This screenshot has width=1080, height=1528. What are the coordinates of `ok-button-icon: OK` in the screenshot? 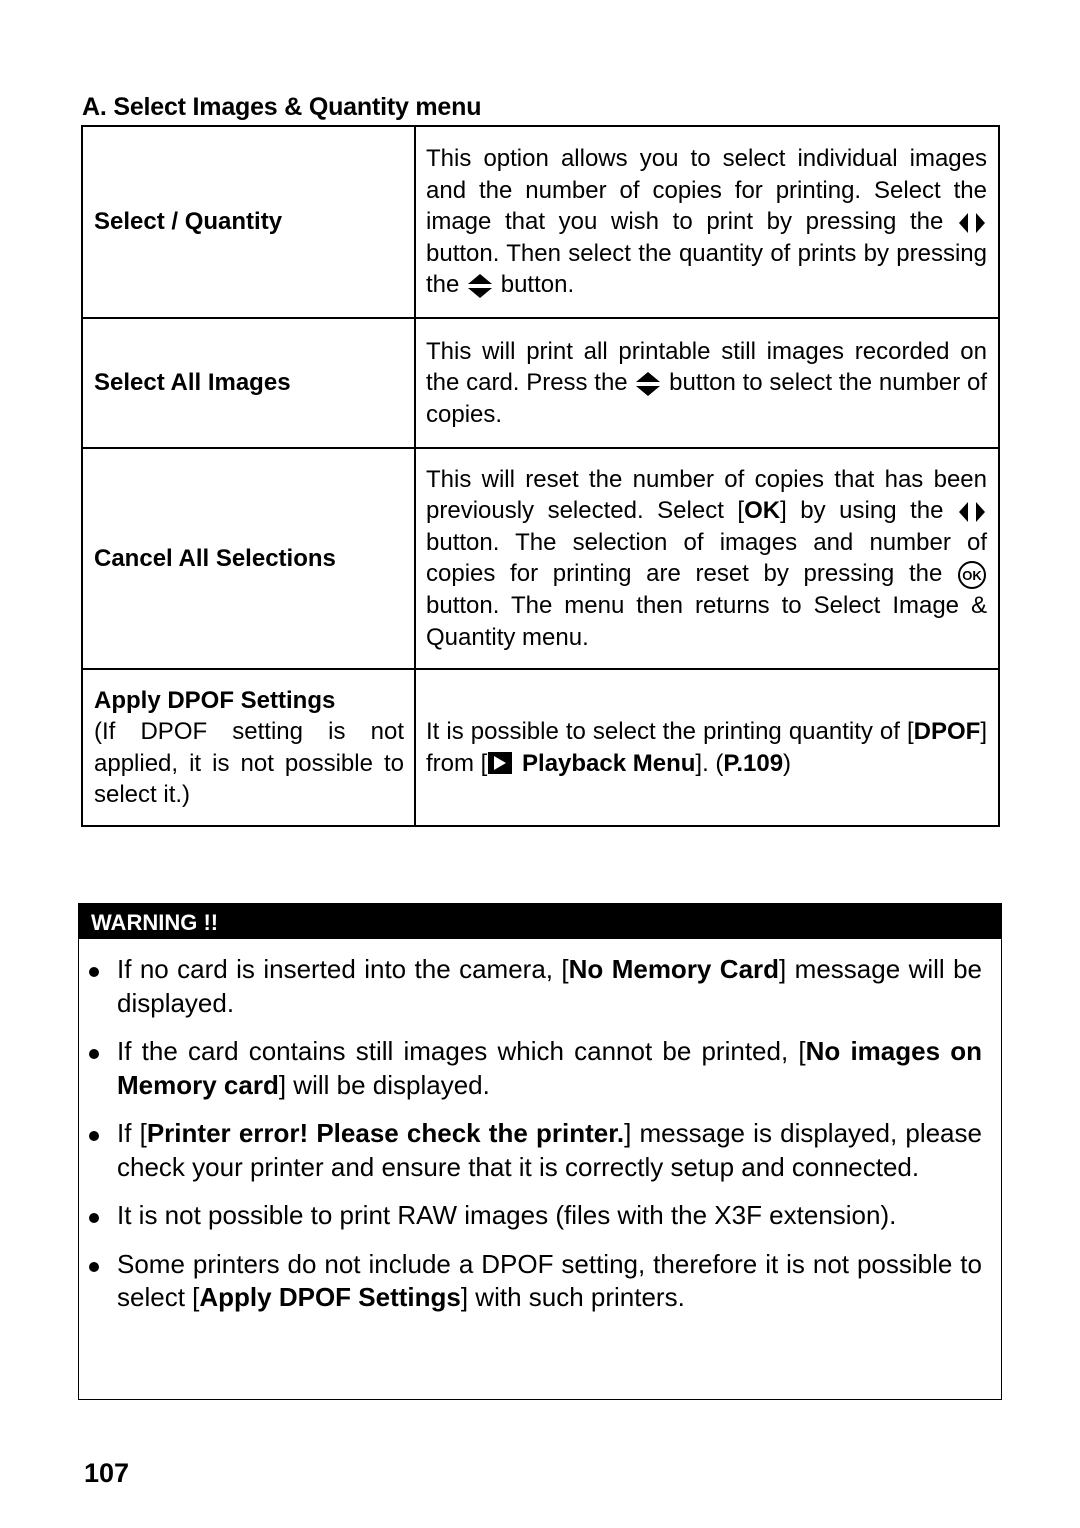 It's located at (972, 575).